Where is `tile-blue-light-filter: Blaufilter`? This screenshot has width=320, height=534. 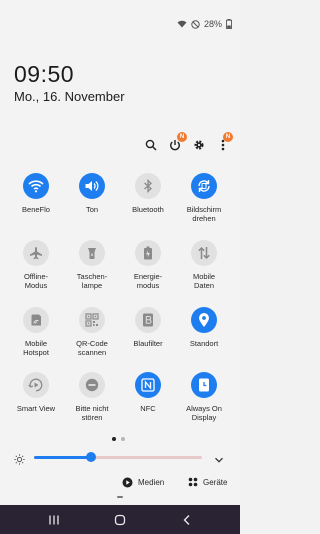 tile-blue-light-filter: Blaufilter is located at coordinates (148, 327).